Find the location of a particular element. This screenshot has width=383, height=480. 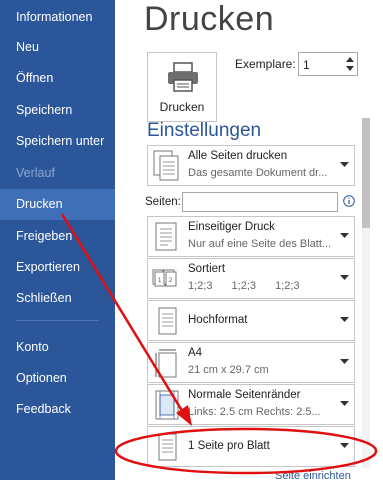

scrollbar-thumb is located at coordinates (366, 173).